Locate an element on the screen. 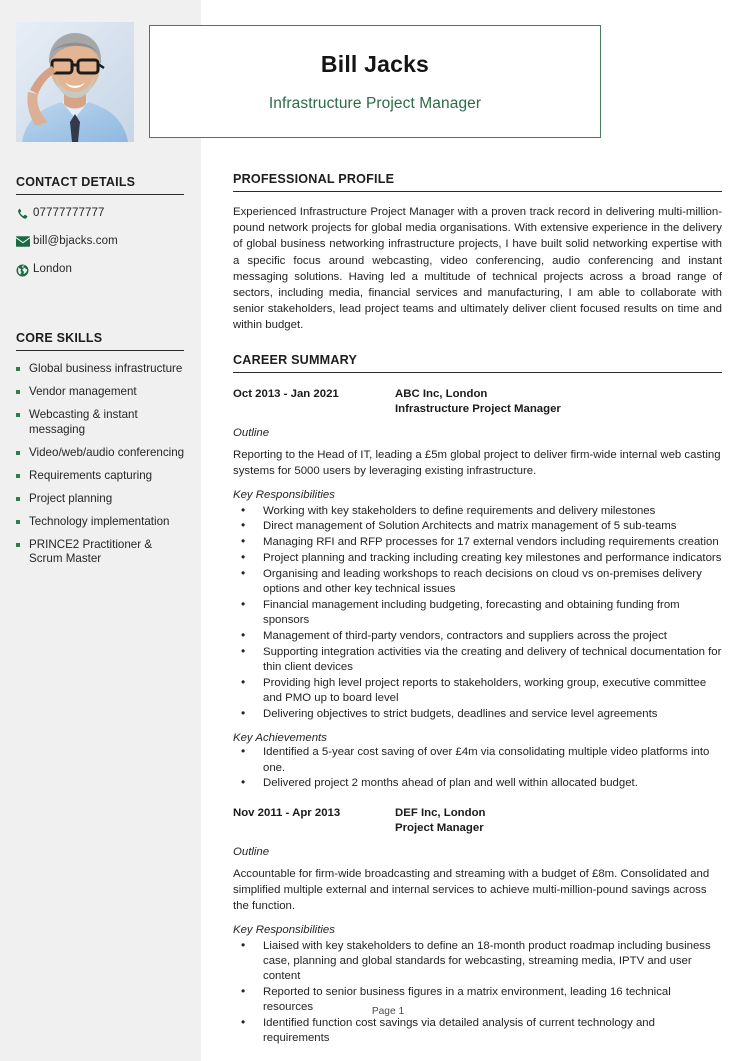  career-summary-heading: CAREER SUMMARY is located at coordinates (477, 363).